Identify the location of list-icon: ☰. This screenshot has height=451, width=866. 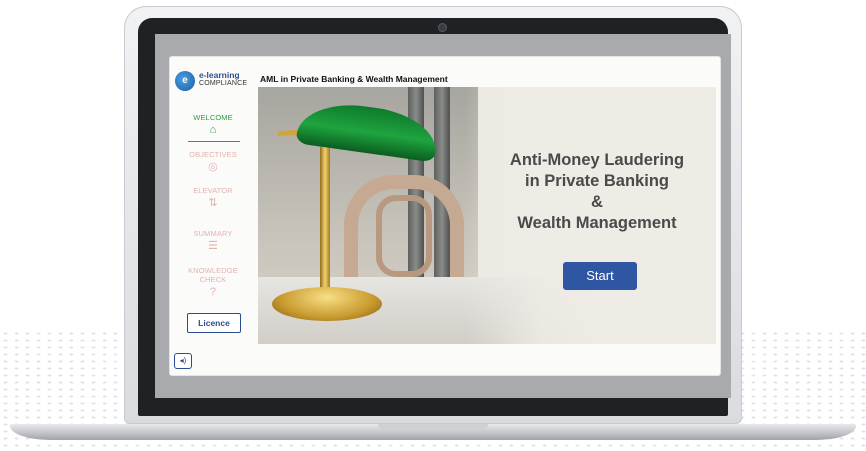
(213, 246).